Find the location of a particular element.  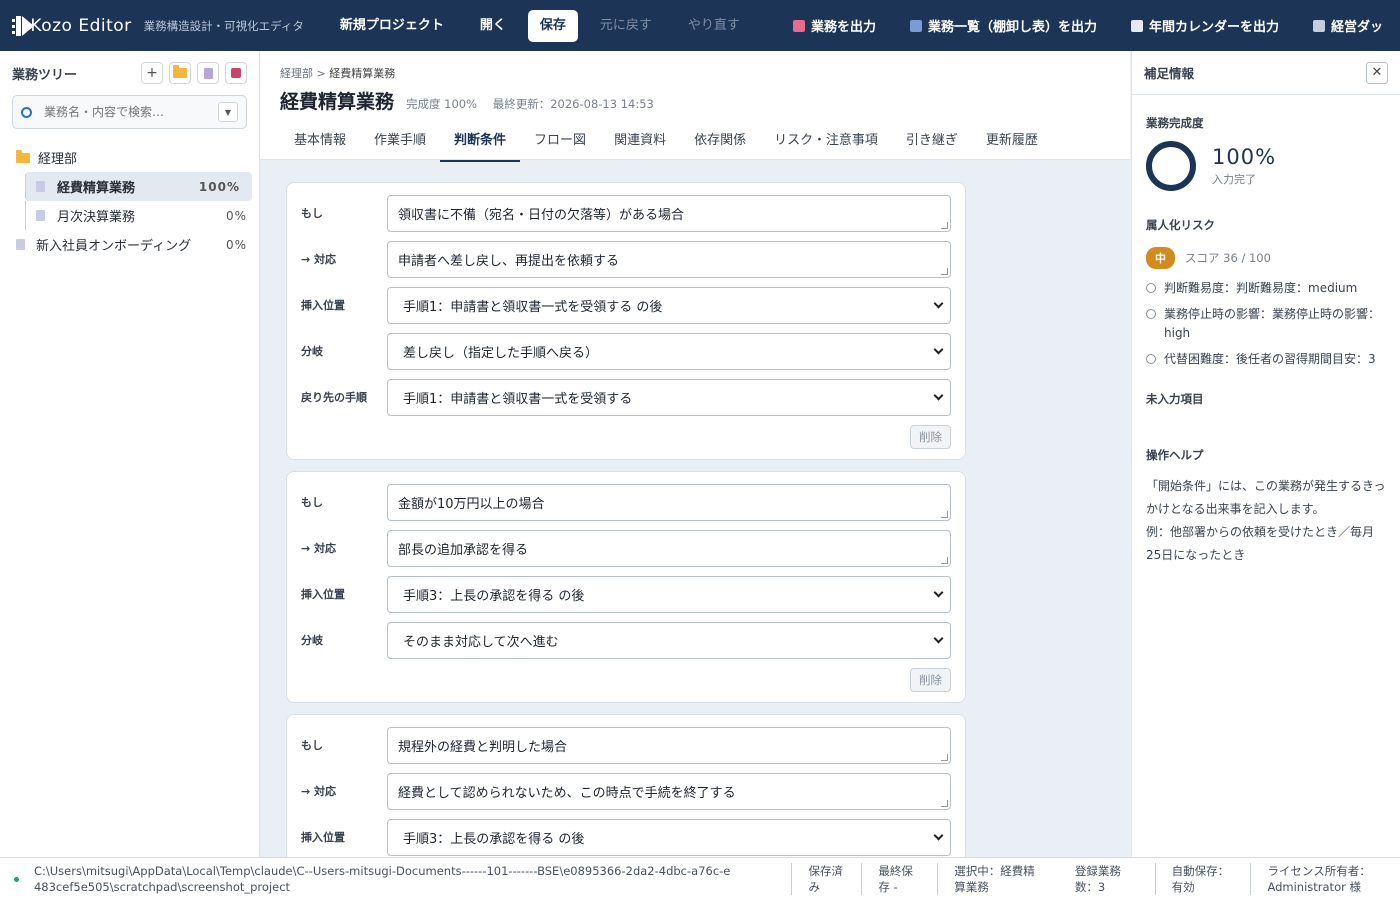

select-value: 手順3：上長の承認を得る の後 is located at coordinates (494, 596).